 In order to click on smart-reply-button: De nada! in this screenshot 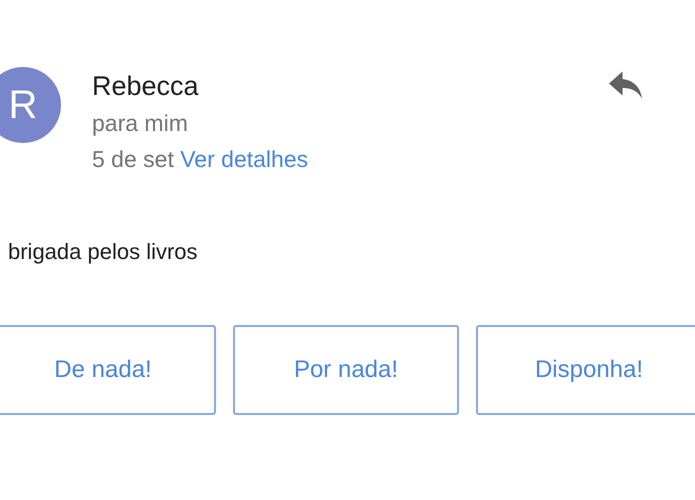, I will do `click(108, 370)`.